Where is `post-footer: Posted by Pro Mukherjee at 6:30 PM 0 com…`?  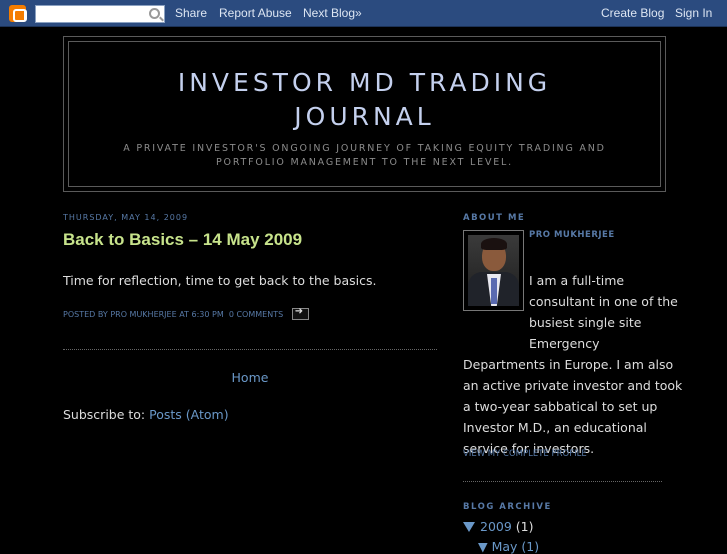 post-footer: Posted by Pro Mukherjee at 6:30 PM 0 com… is located at coordinates (186, 313).